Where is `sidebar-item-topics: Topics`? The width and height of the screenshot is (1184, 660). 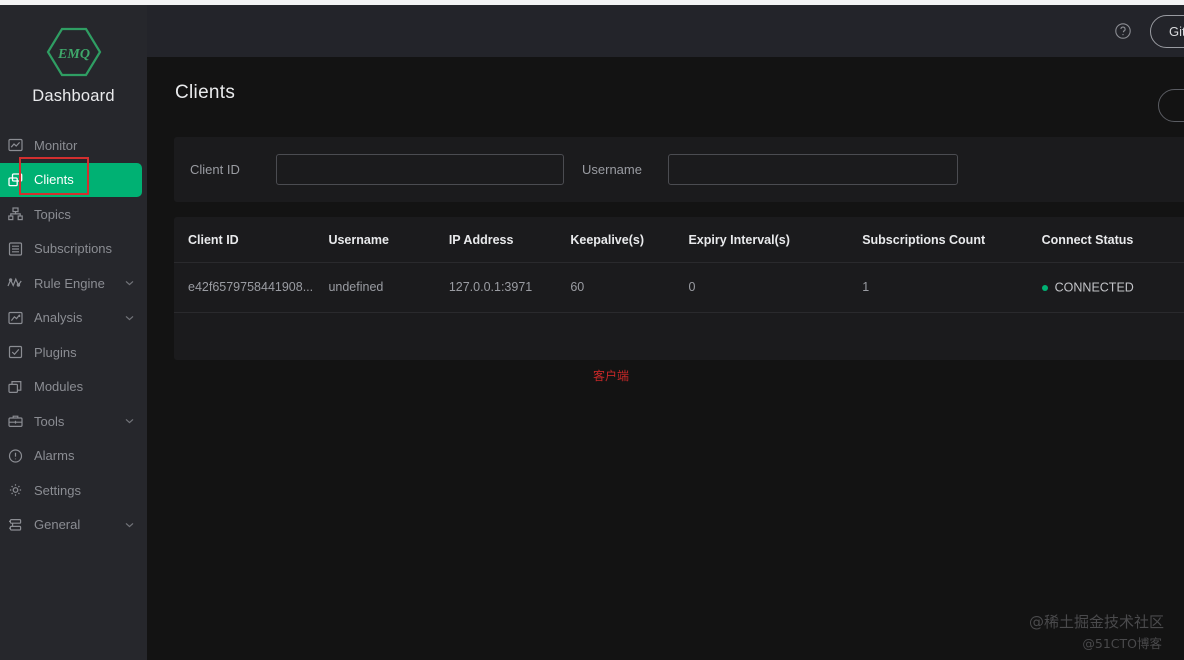
sidebar-item-topics: Topics is located at coordinates (73, 214).